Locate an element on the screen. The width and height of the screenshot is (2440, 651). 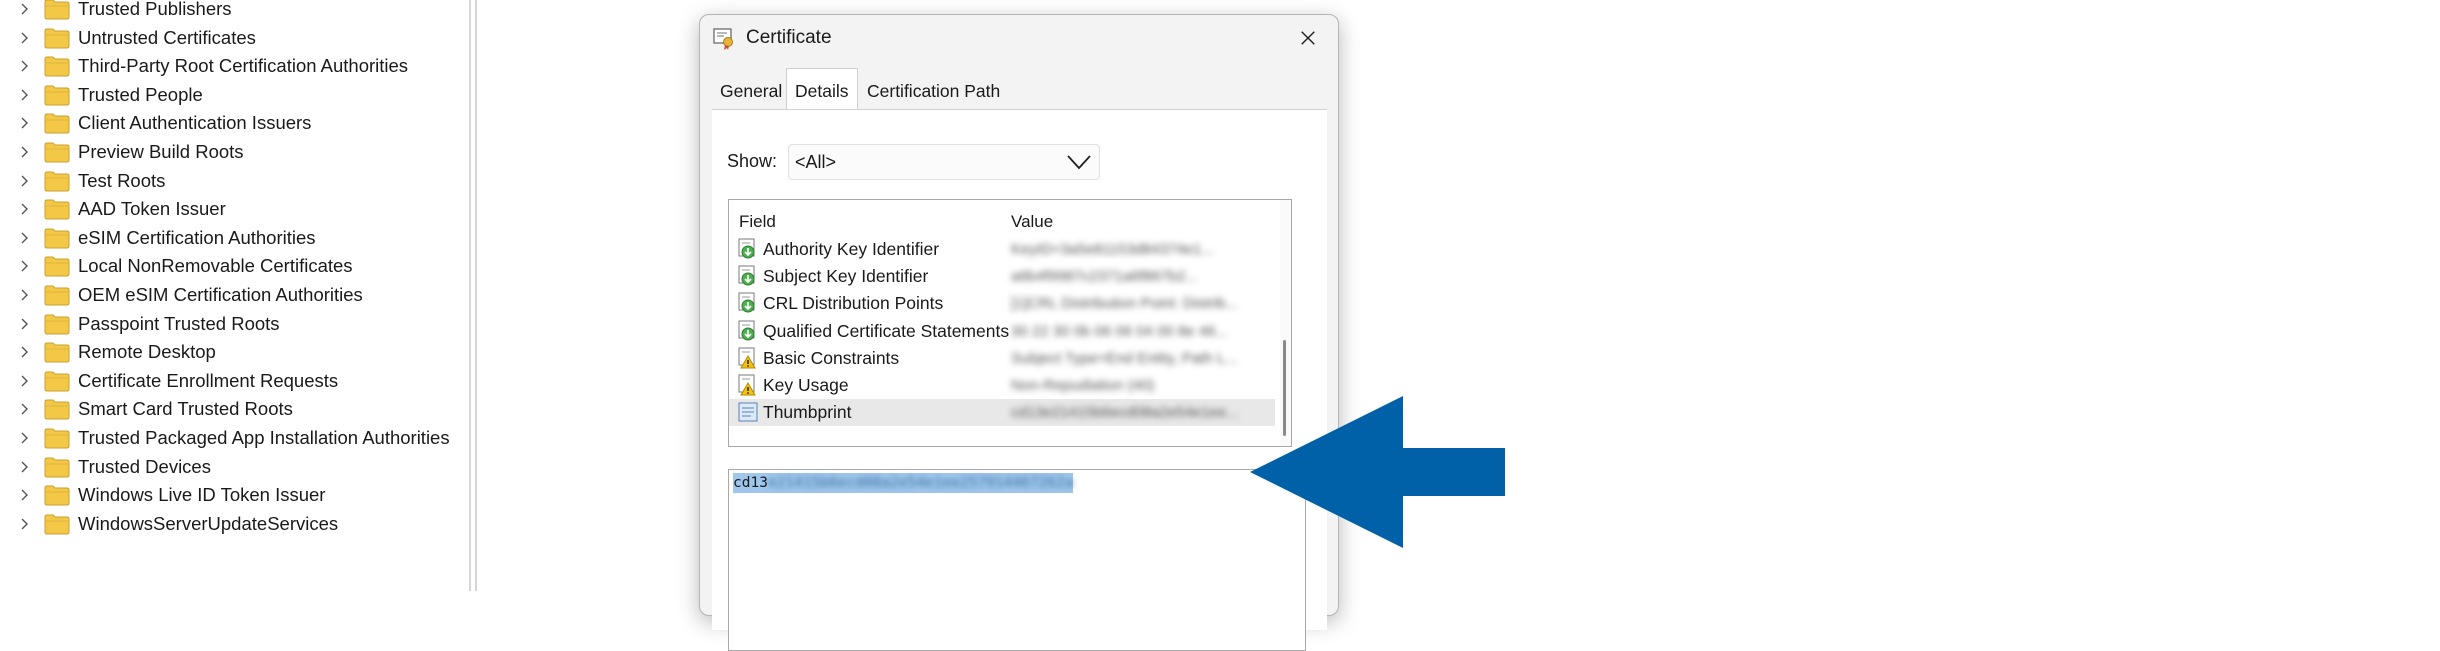
tree-item: eSIM Certification Authorities is located at coordinates (232, 238).